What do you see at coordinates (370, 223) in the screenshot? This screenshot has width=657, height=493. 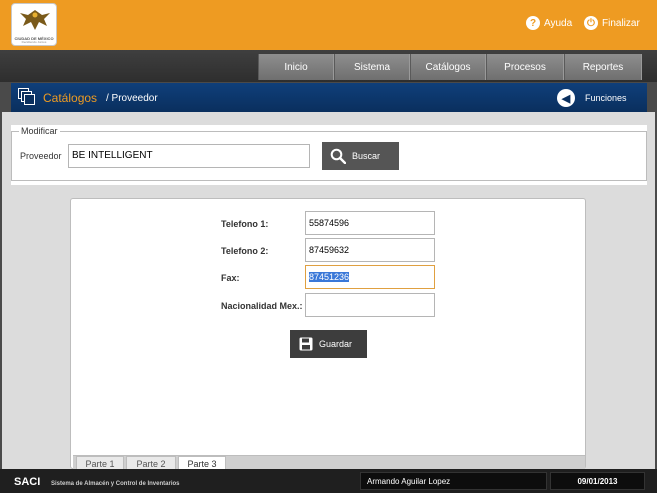 I see `phone1-input: 55874596` at bounding box center [370, 223].